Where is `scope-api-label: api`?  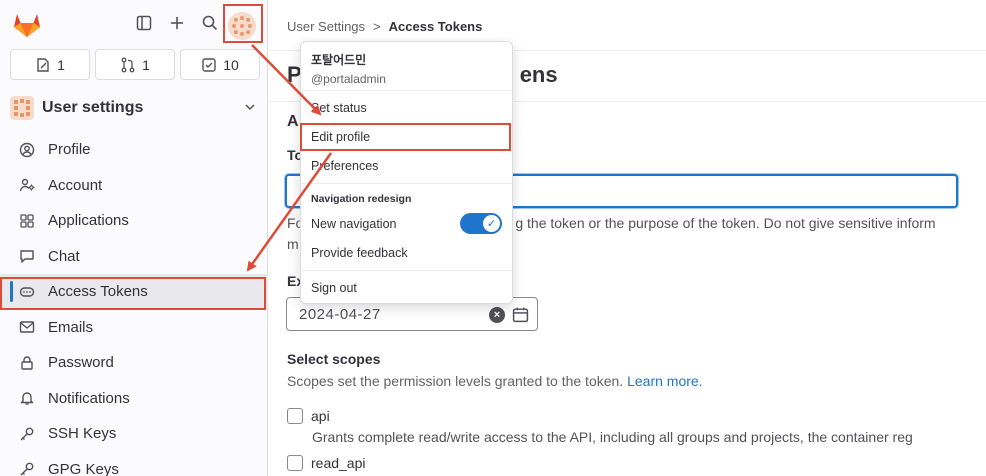
scope-api-label: api is located at coordinates (320, 416).